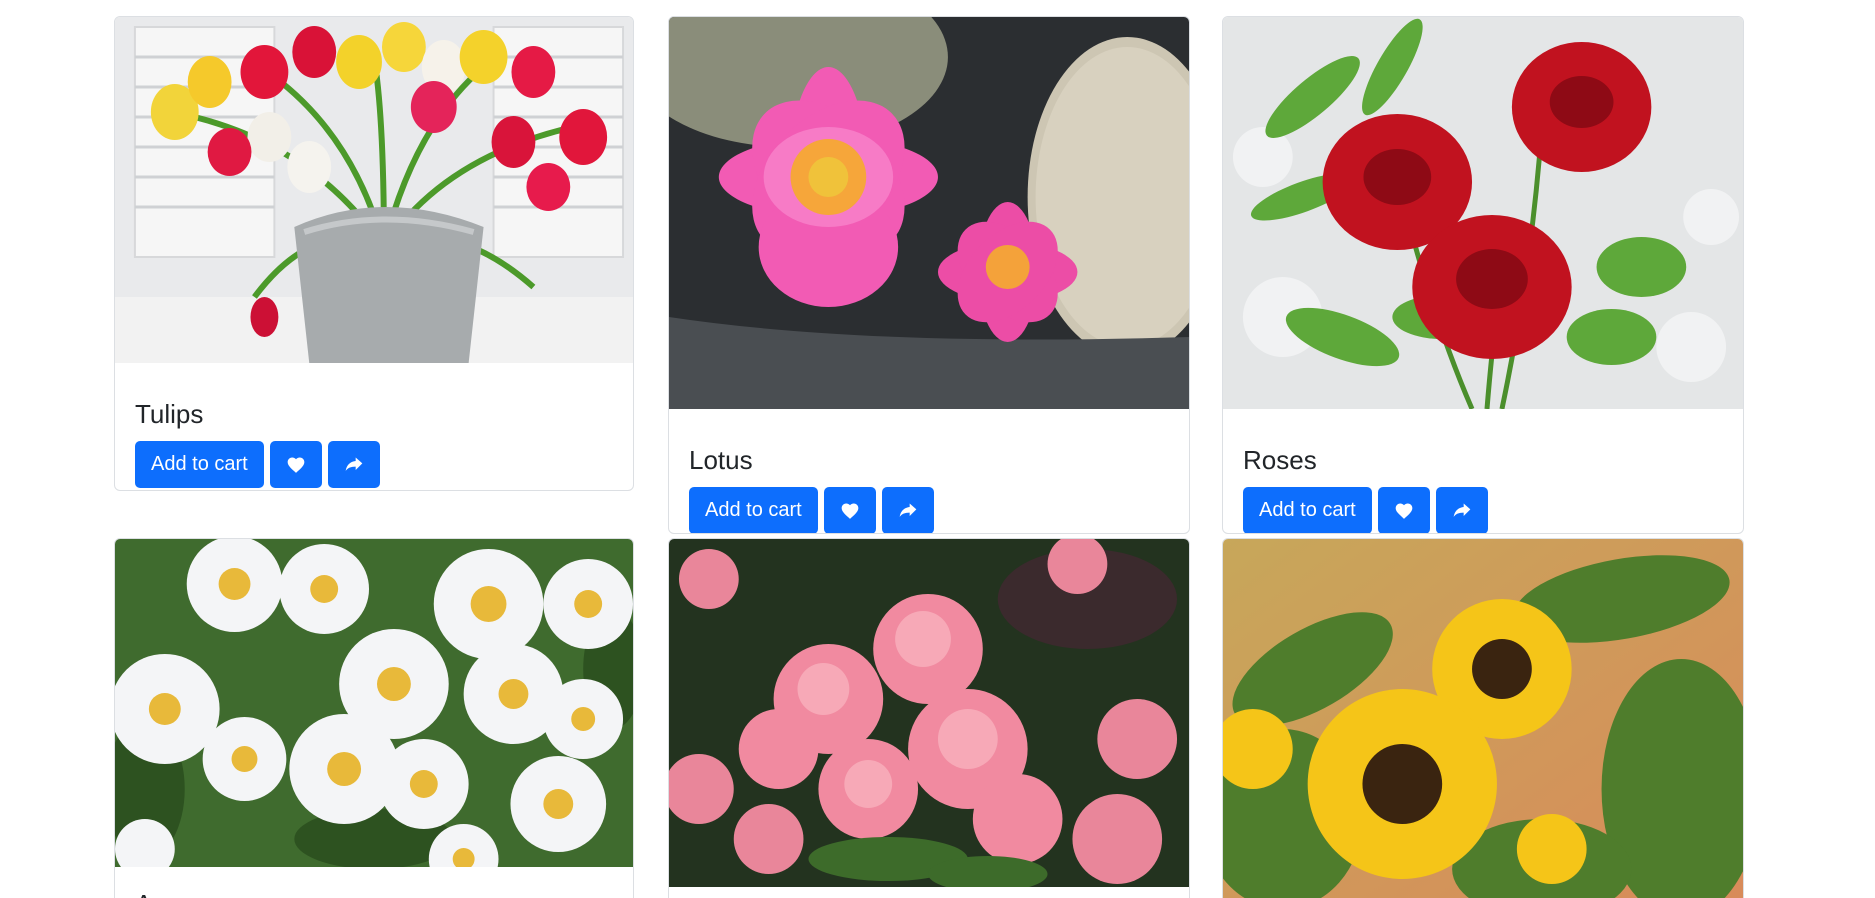 Image resolution: width=1875 pixels, height=898 pixels. I want to click on card-title: Roses, so click(1280, 460).